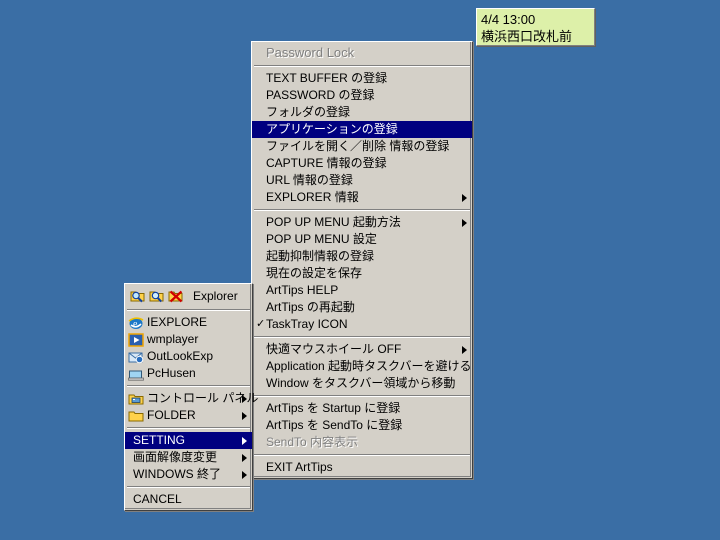 The width and height of the screenshot is (720, 540). What do you see at coordinates (508, 19) in the screenshot?
I see `tooltip-line-datetime: 4/4 13:00` at bounding box center [508, 19].